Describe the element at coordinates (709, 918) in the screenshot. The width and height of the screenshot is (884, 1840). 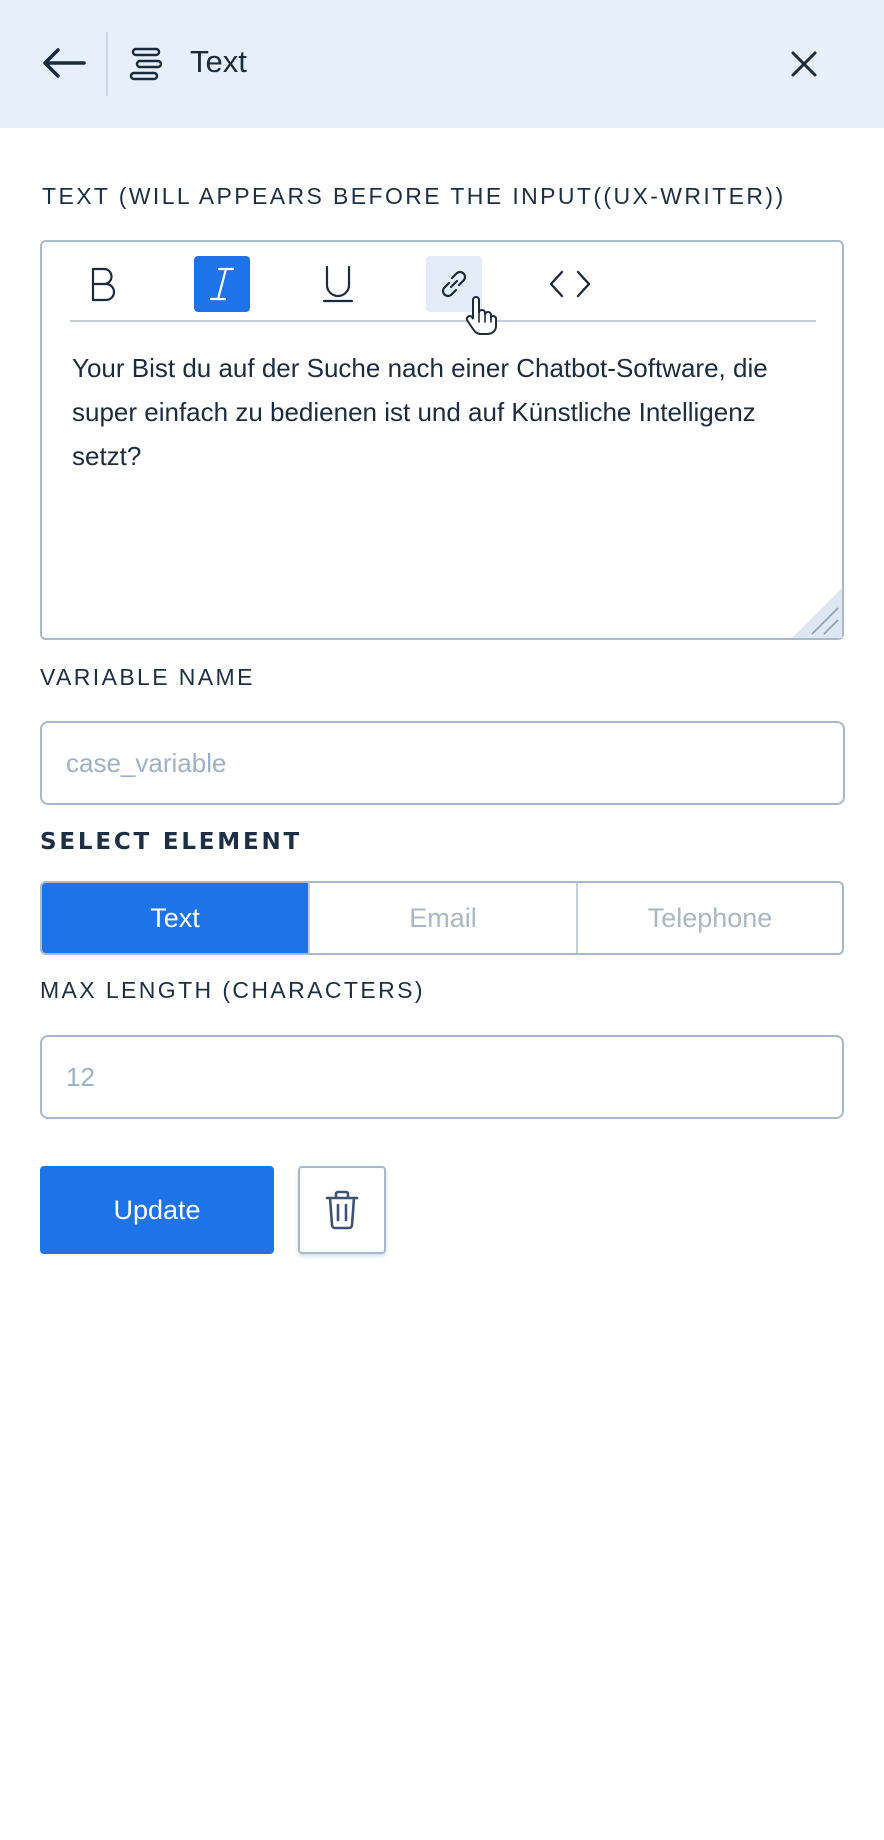
I see `option-telephone: Telephone` at that location.